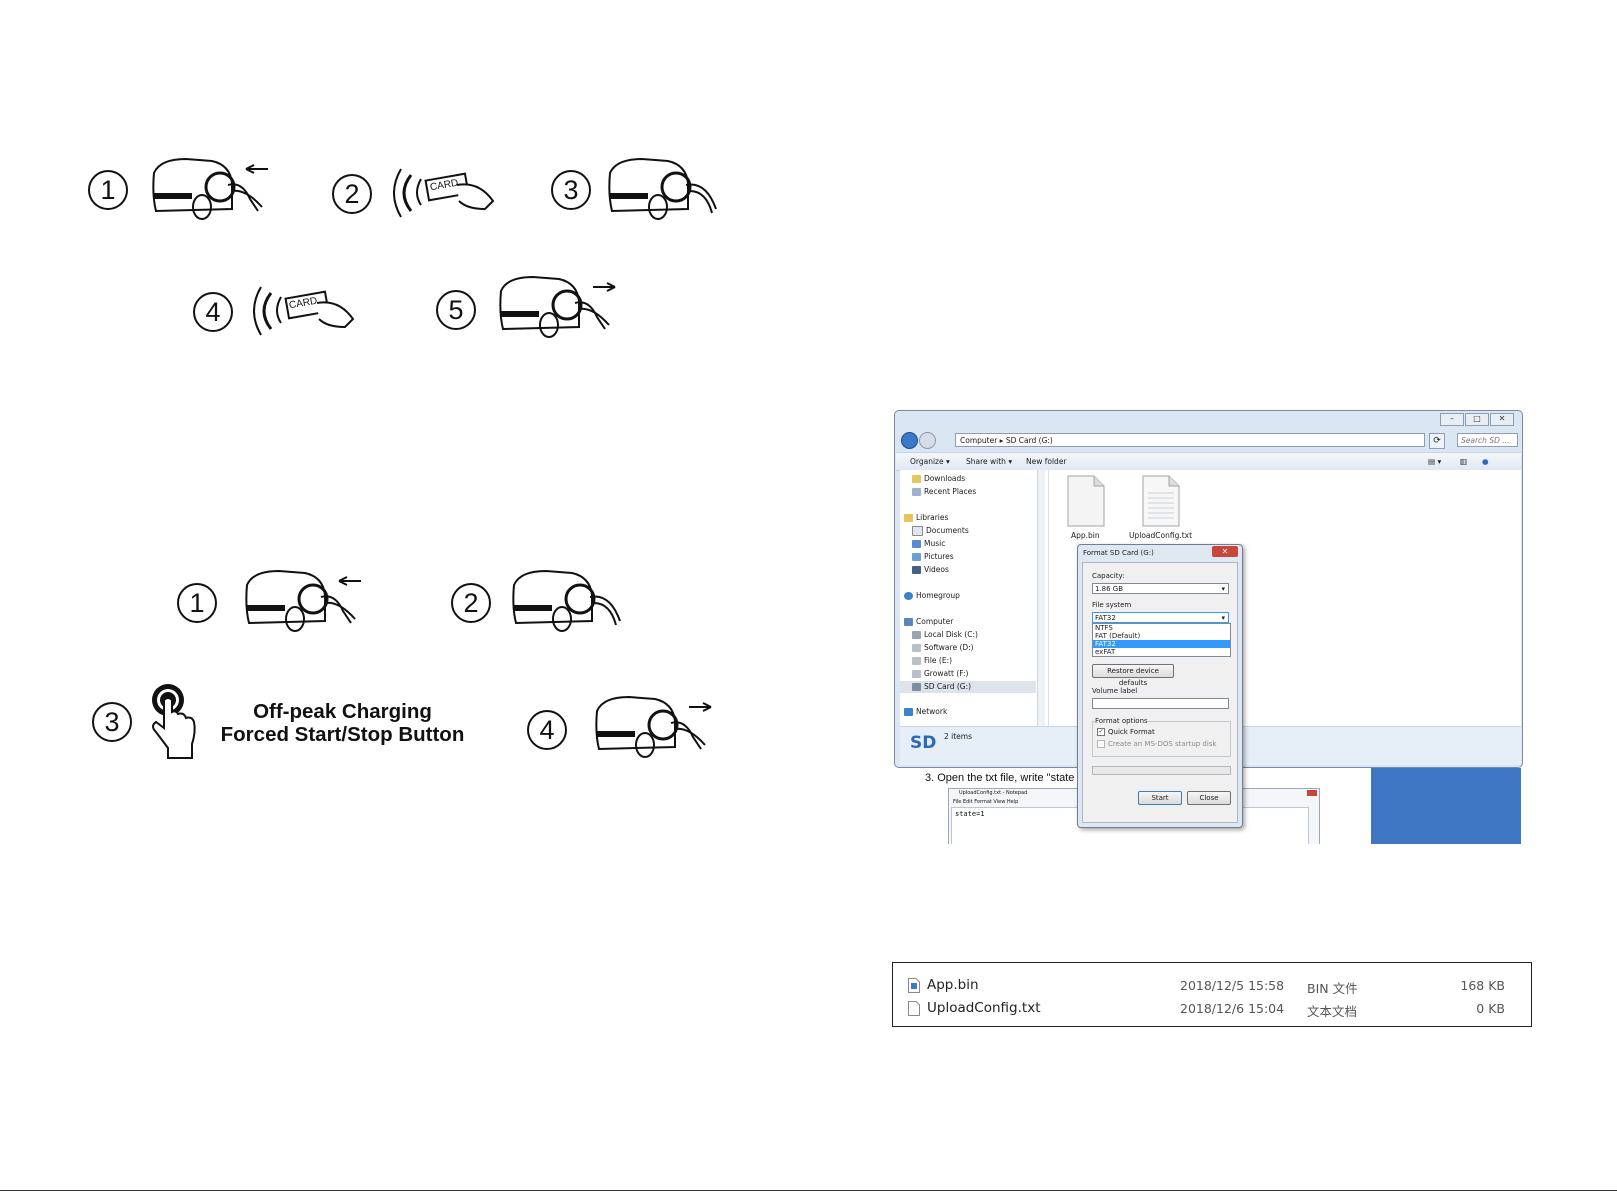  Describe the element at coordinates (1463, 461) in the screenshot. I see `preview-pane-icon: ▥` at that location.